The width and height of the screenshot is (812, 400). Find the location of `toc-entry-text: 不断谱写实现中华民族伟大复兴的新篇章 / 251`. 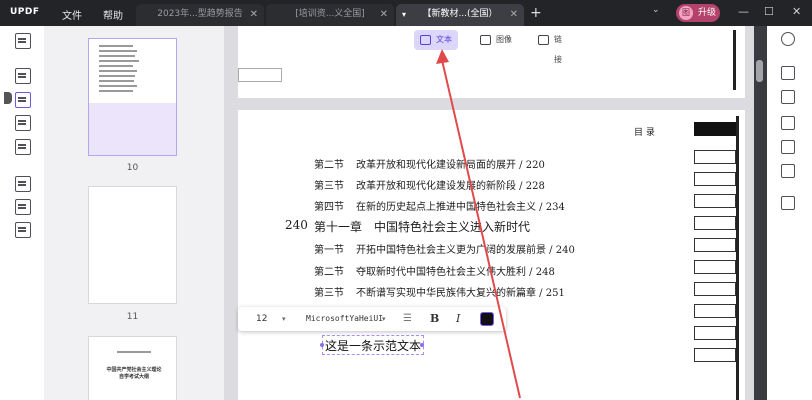

toc-entry-text: 不断谱写实现中华民族伟大复兴的新篇章 / 251 is located at coordinates (460, 293).